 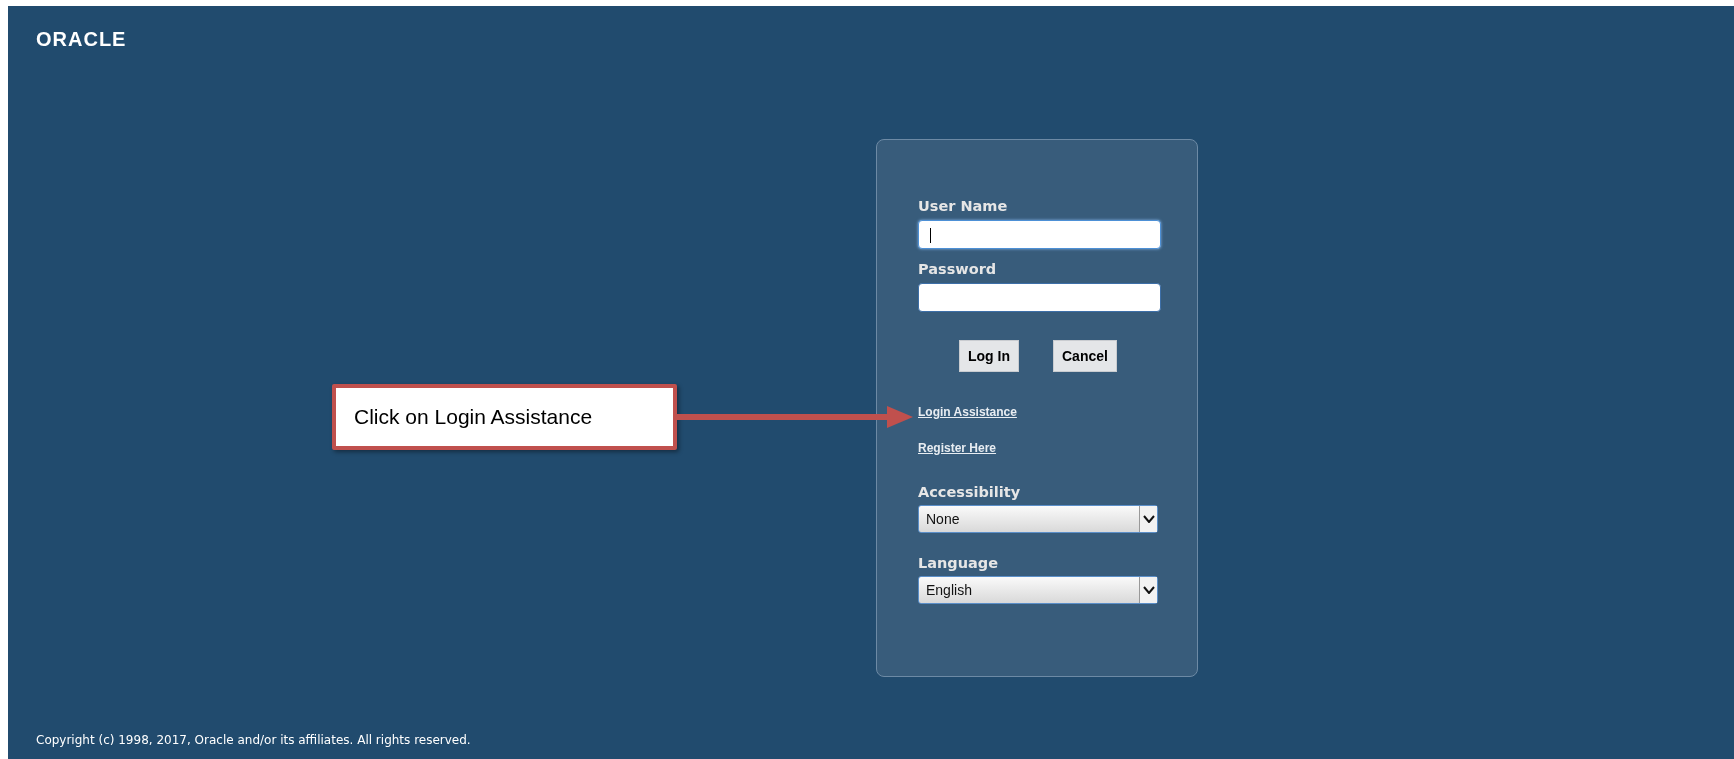 What do you see at coordinates (1038, 590) in the screenshot?
I see `dropdown-select: English` at bounding box center [1038, 590].